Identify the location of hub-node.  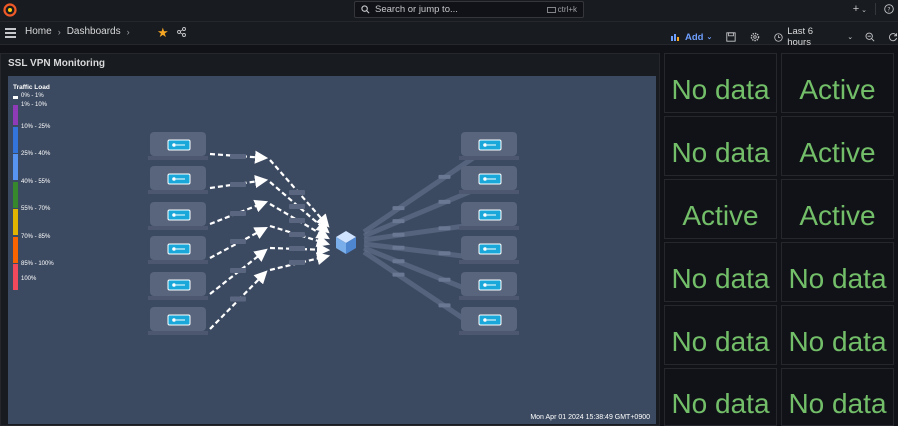
(346, 242).